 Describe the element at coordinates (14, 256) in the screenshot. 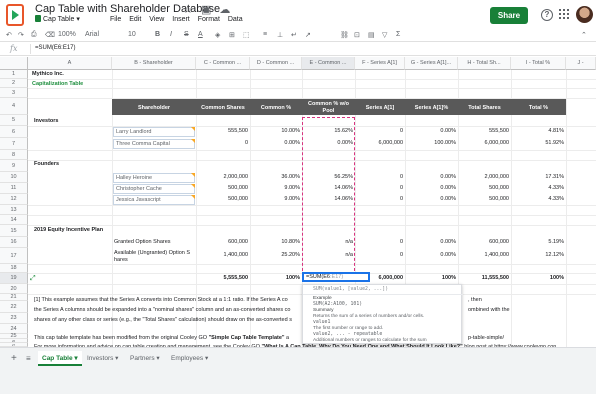

I see `row-header: 17` at that location.